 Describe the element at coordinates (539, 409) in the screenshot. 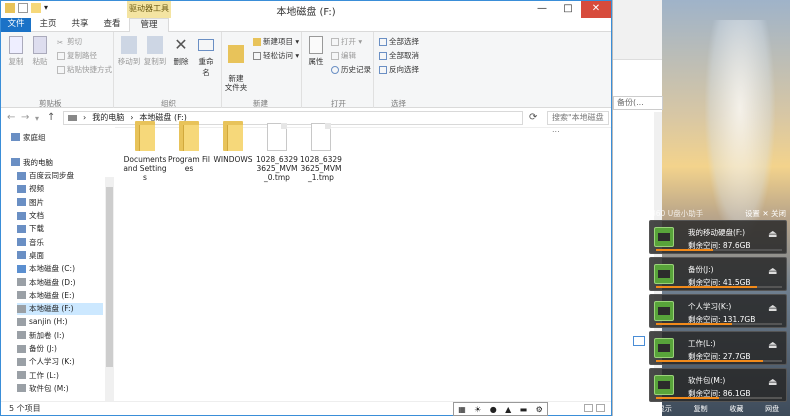

I see `gear-icon: ⚙` at that location.